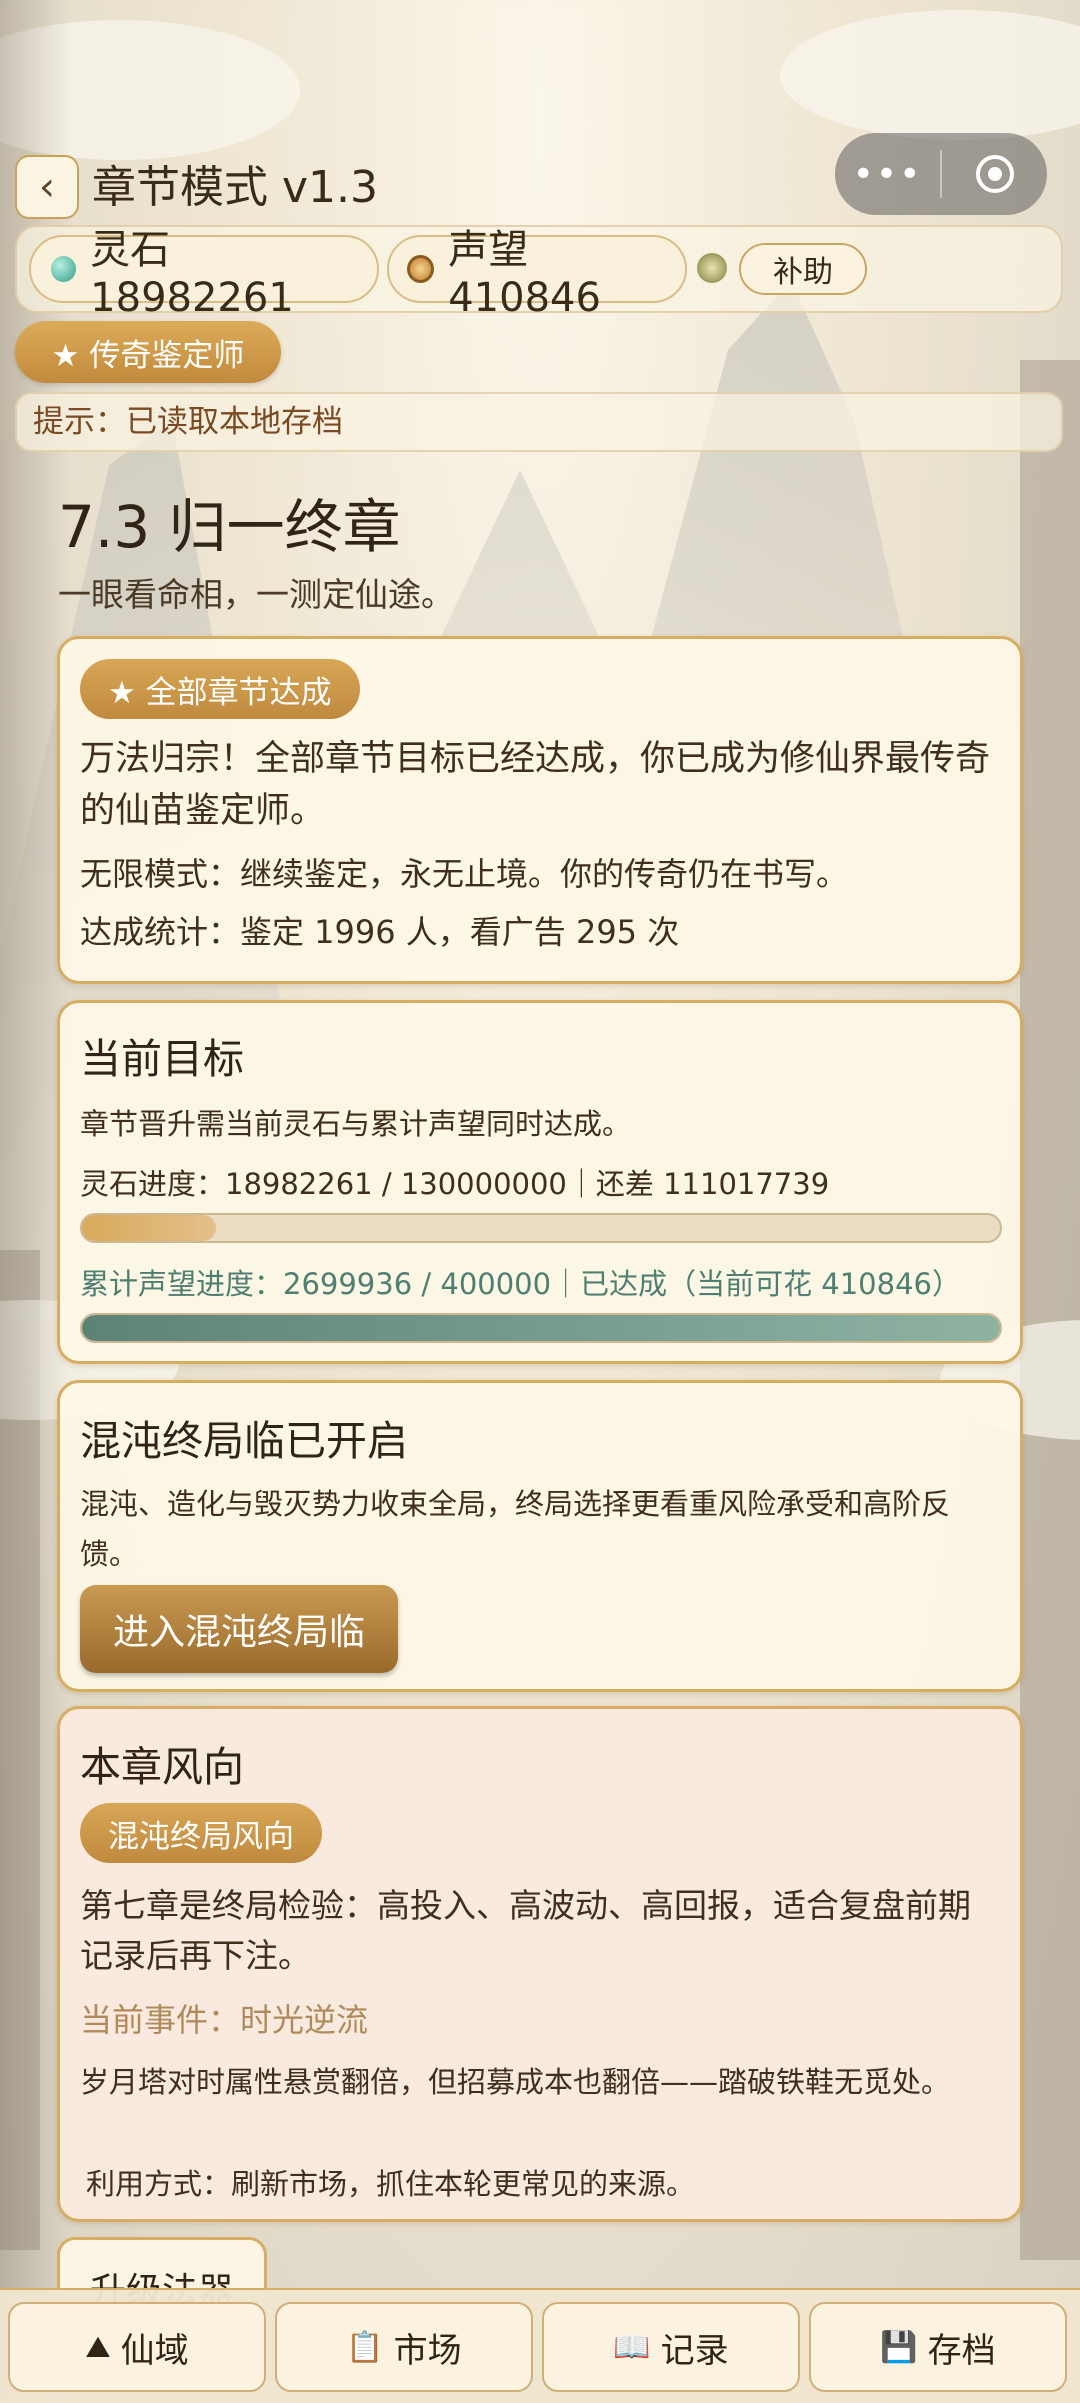 The width and height of the screenshot is (1080, 2403). I want to click on book-icon: 📖, so click(632, 2347).